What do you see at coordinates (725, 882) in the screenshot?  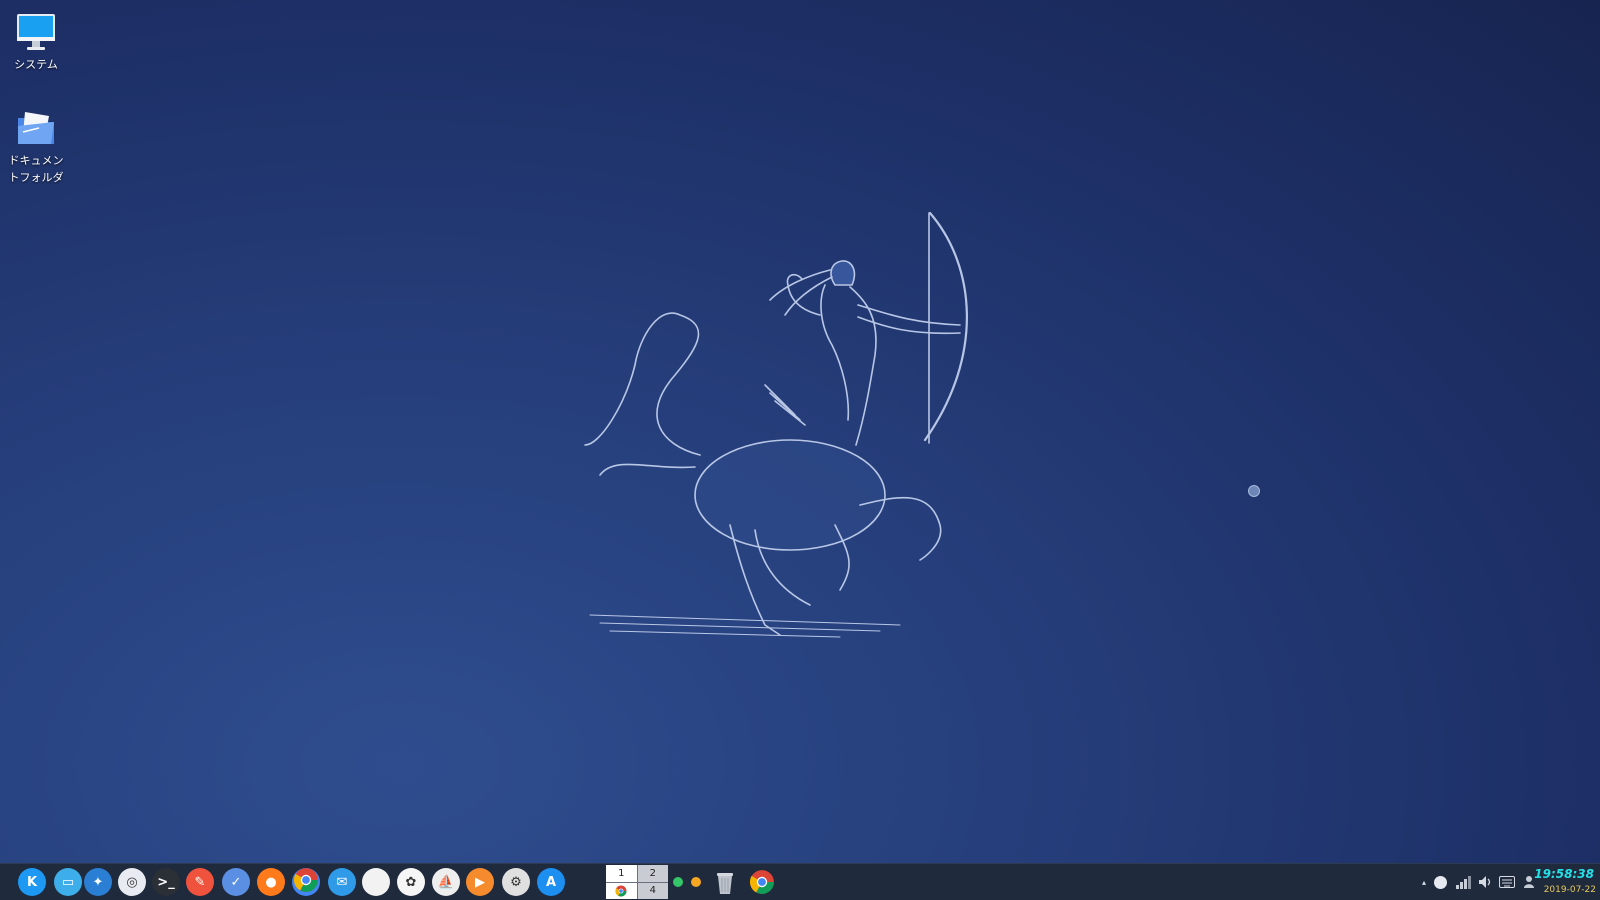 I see `trash-icon` at bounding box center [725, 882].